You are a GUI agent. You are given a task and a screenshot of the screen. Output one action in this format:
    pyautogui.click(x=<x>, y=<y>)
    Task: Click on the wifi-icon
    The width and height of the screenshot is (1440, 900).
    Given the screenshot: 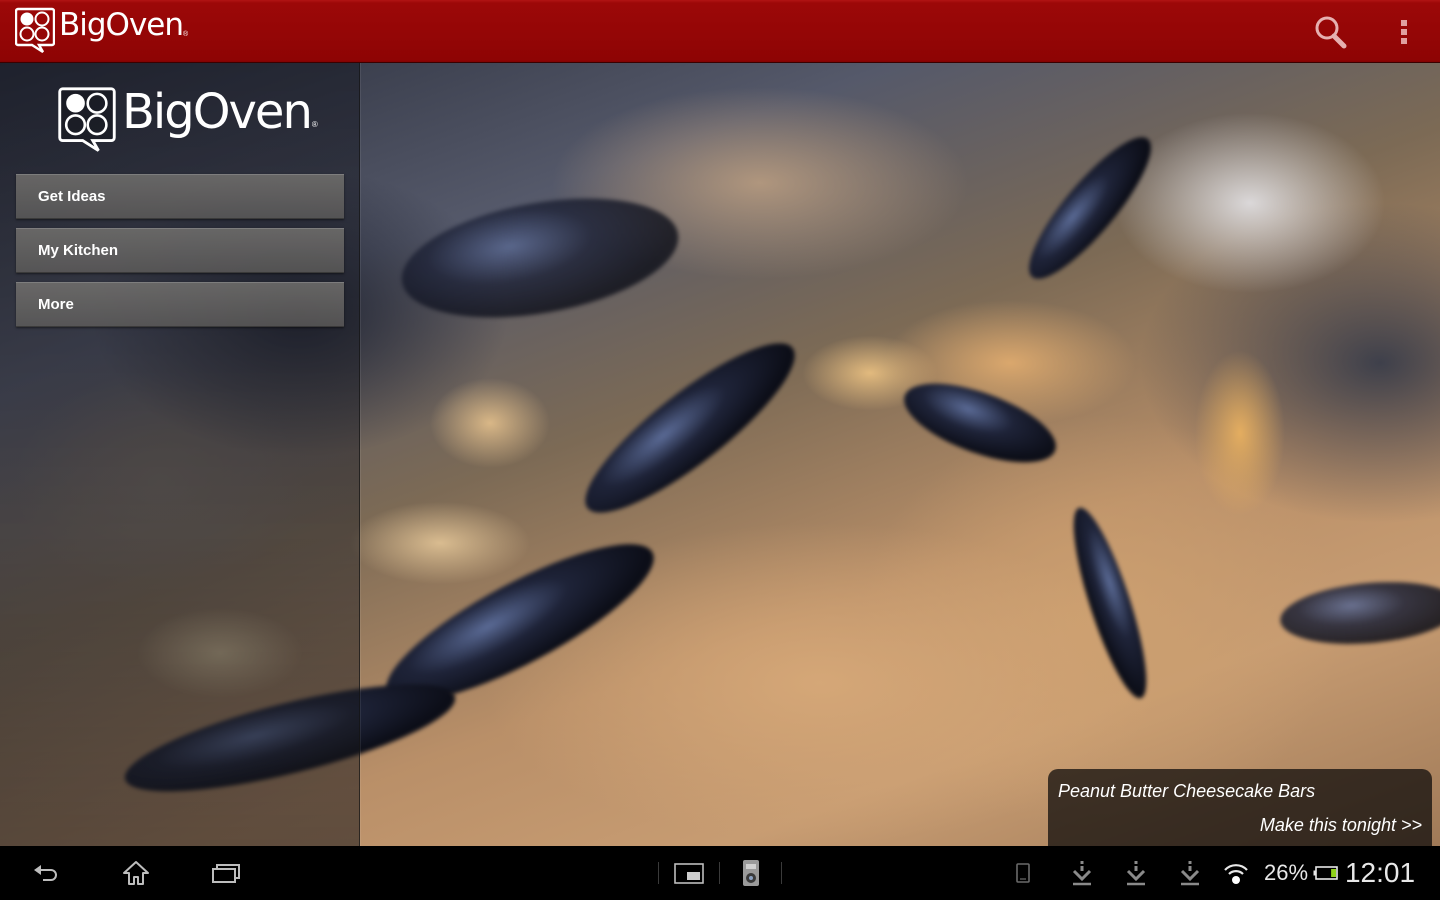 What is the action you would take?
    pyautogui.click(x=1236, y=874)
    